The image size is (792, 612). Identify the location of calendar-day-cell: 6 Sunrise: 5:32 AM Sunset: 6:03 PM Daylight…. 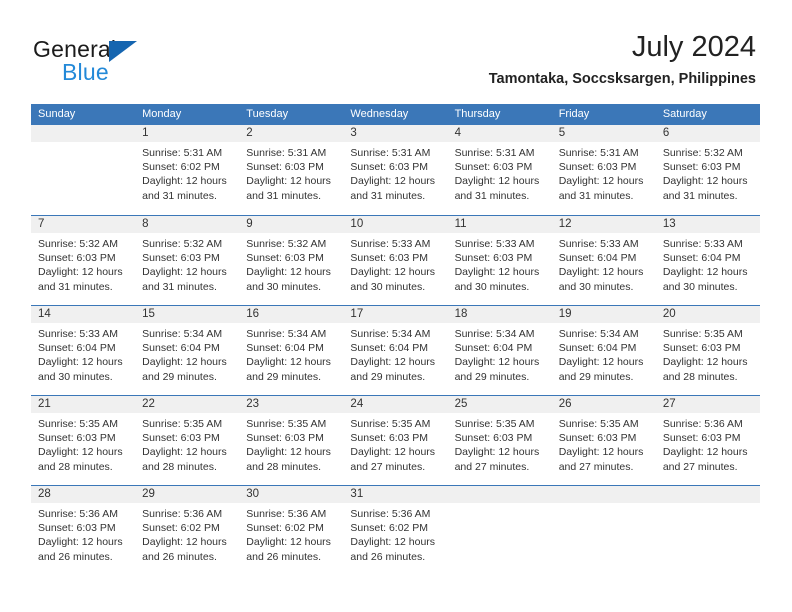
(707, 170).